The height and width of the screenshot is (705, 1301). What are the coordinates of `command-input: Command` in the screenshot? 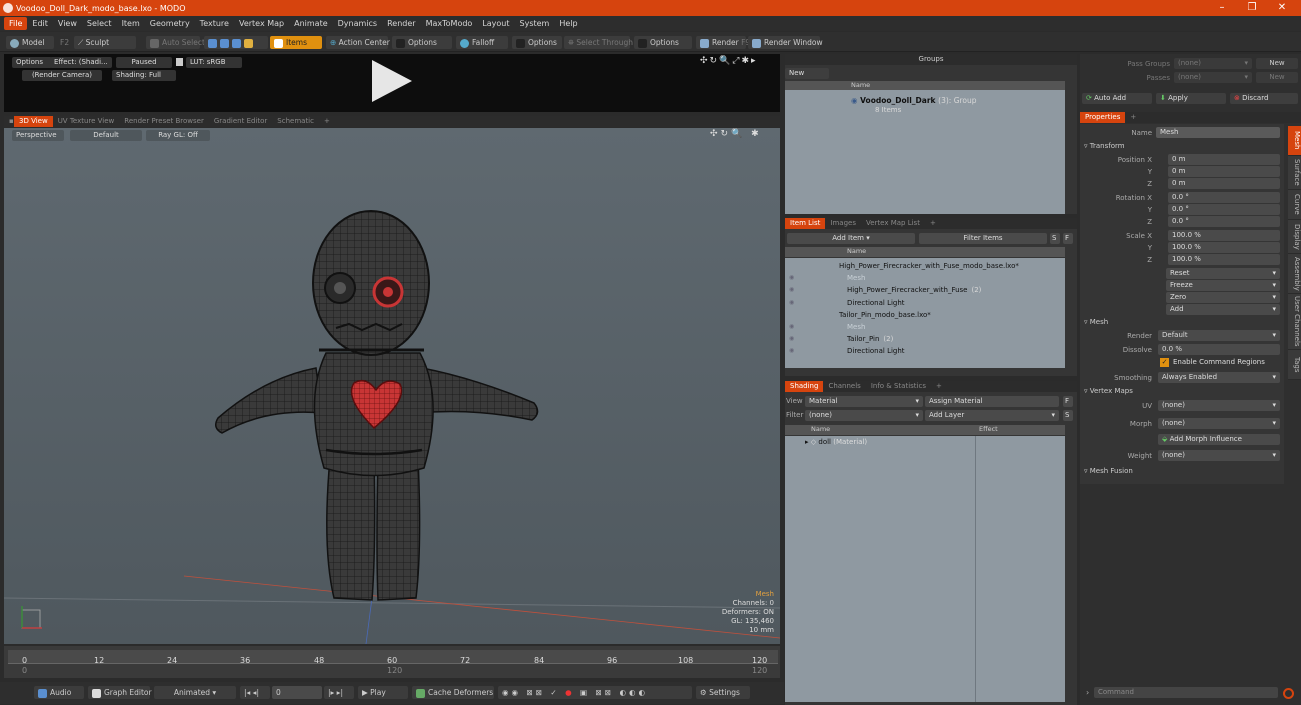 It's located at (1186, 692).